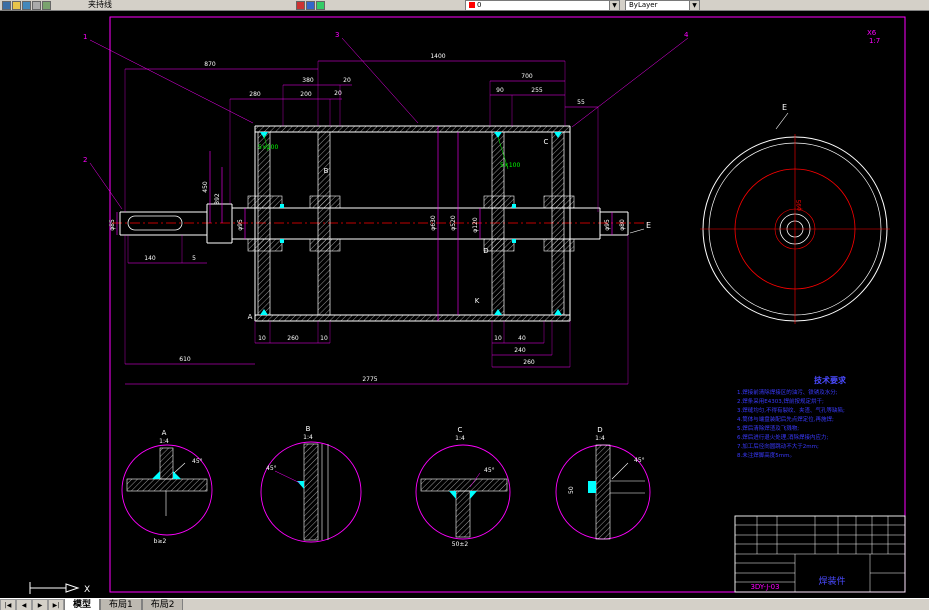 This screenshot has height=610, width=929. Describe the element at coordinates (460, 438) in the screenshot. I see `detail-c-scale: 1:4` at that location.